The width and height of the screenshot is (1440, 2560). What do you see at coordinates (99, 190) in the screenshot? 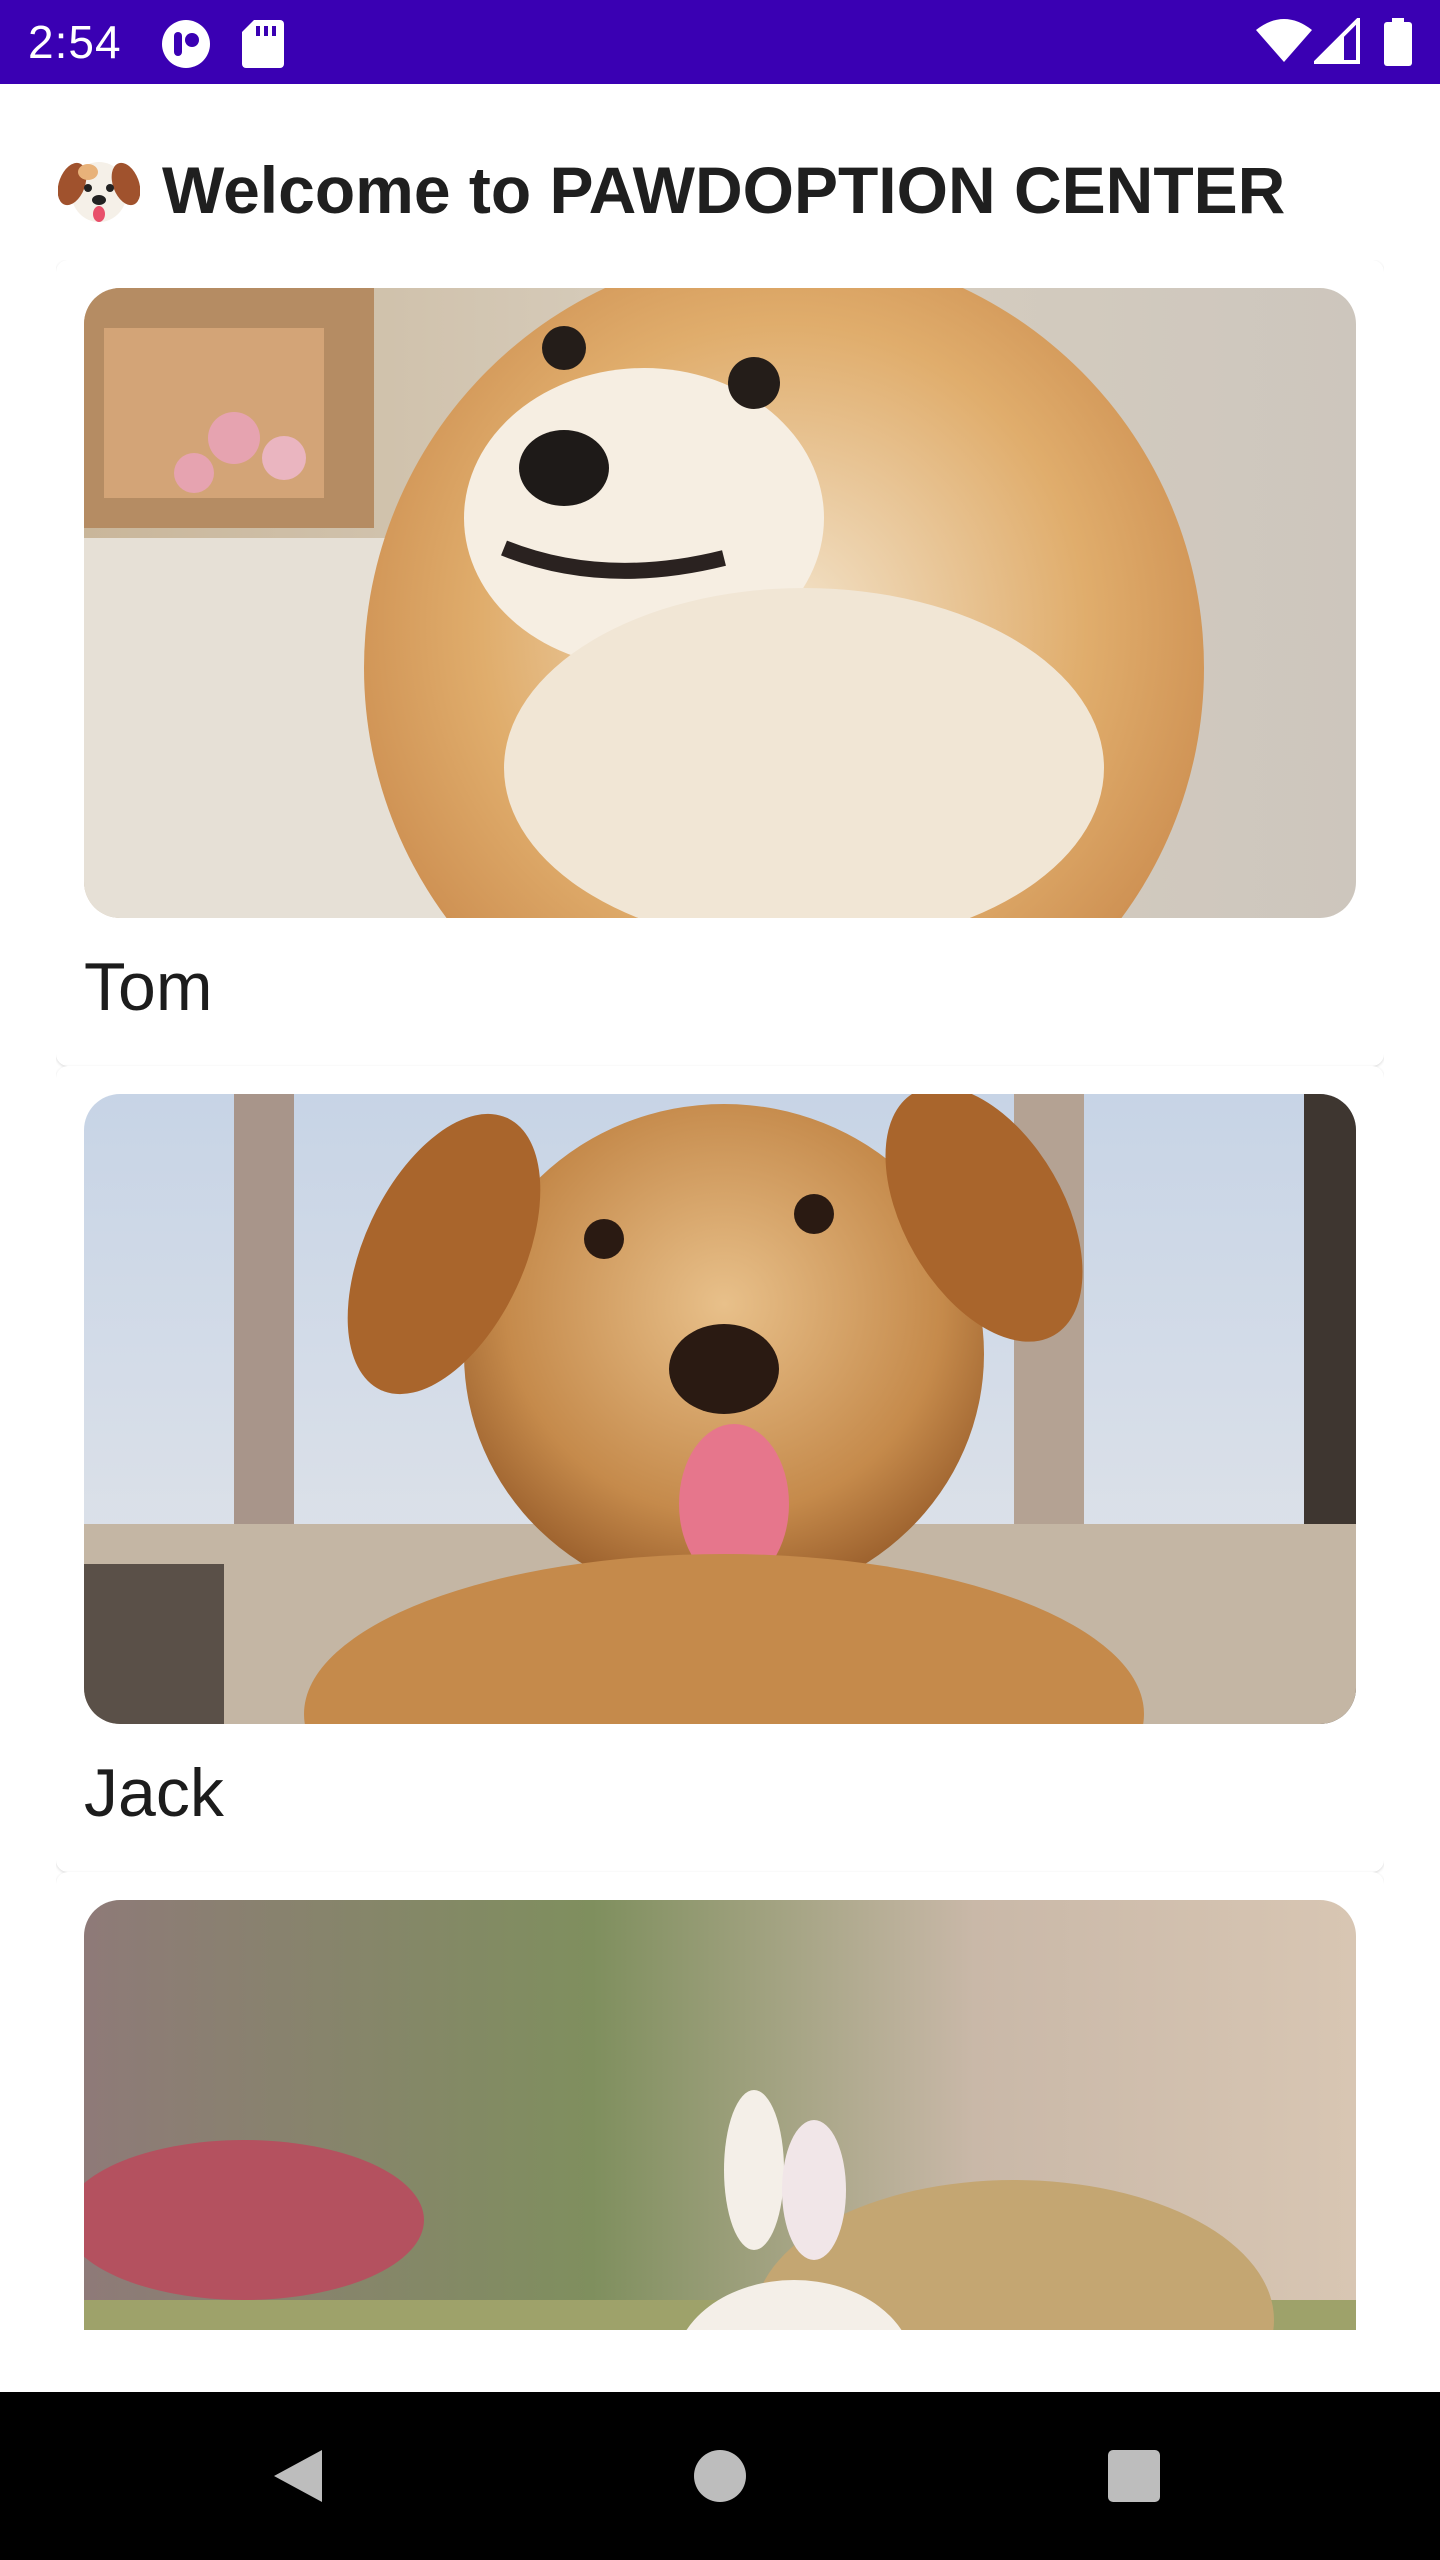
I see `puppy-emoji-icon` at bounding box center [99, 190].